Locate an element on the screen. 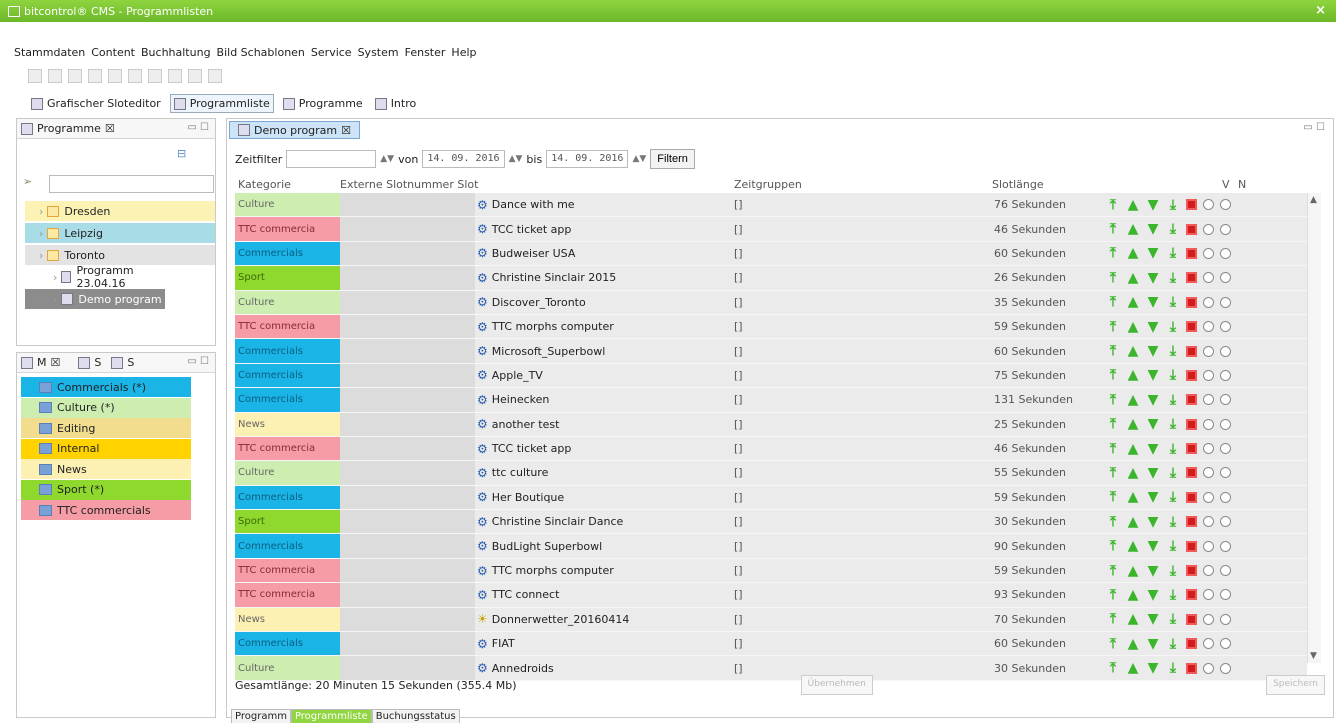 This screenshot has width=1336, height=723. save-button: Speichern is located at coordinates (1295, 685).